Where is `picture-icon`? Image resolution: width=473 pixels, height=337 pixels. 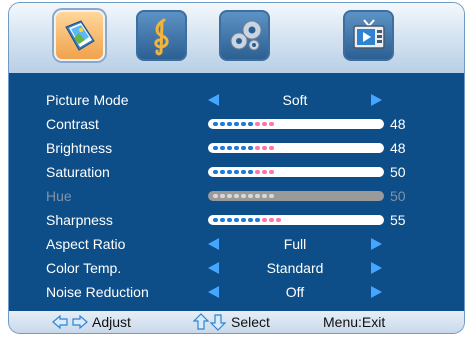
picture-icon is located at coordinates (79, 35).